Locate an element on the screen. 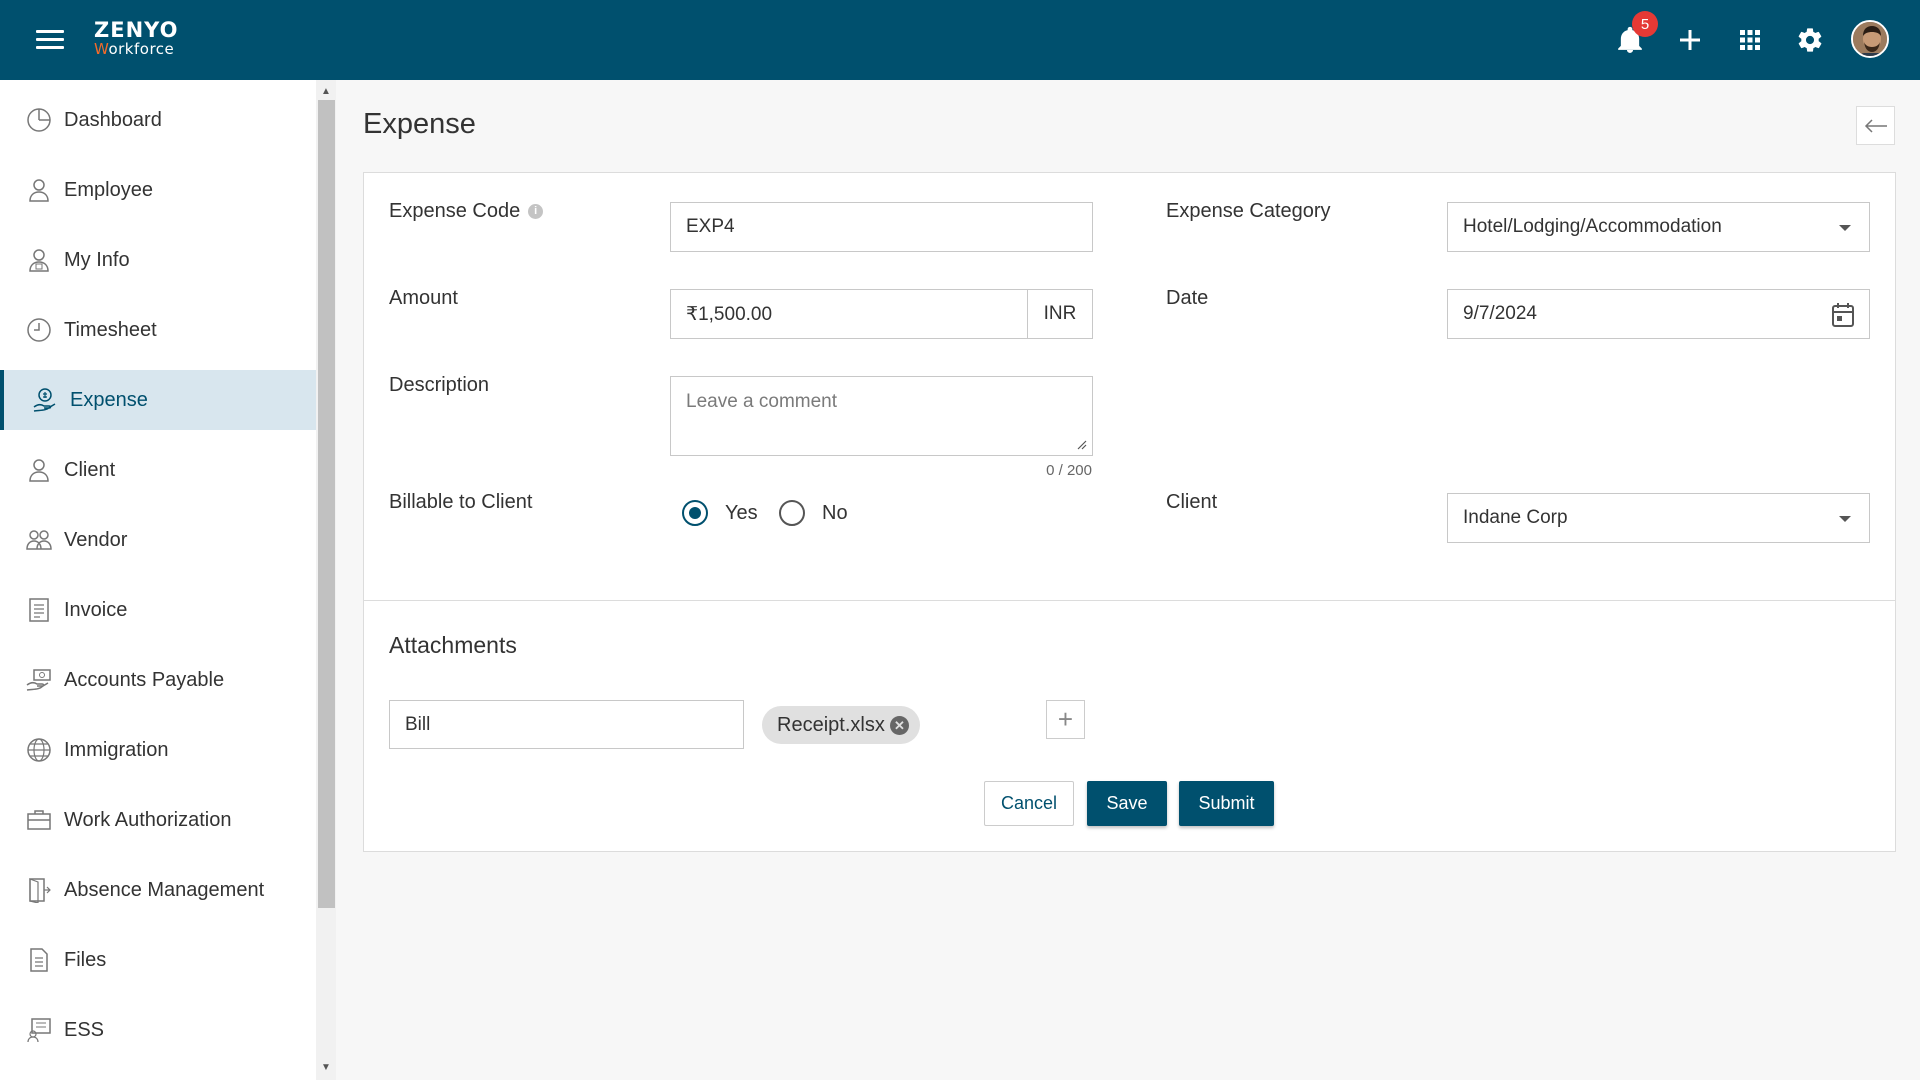 This screenshot has height=1080, width=1920. attachment-name-field: Bill is located at coordinates (566, 724).